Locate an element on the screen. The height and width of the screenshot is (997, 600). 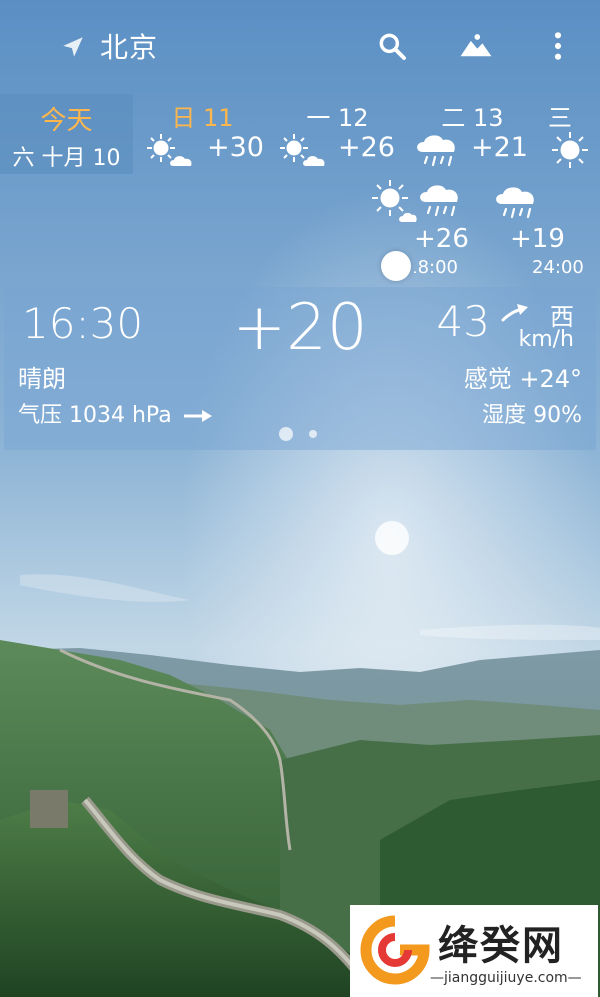
day-date: 六 十月 10 is located at coordinates (66, 158).